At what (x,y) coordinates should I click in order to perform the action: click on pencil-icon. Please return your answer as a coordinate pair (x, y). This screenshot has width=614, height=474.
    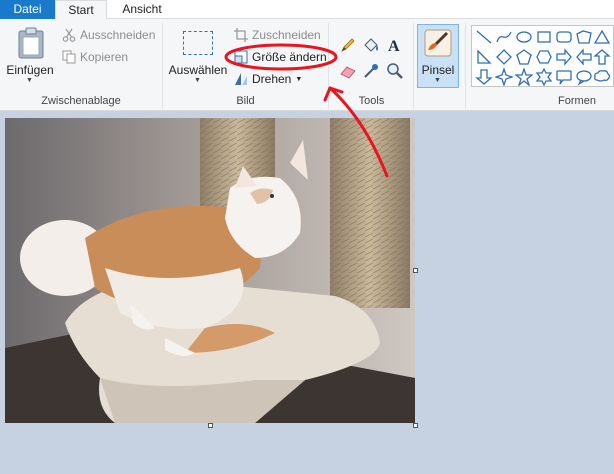
    Looking at the image, I should click on (348, 45).